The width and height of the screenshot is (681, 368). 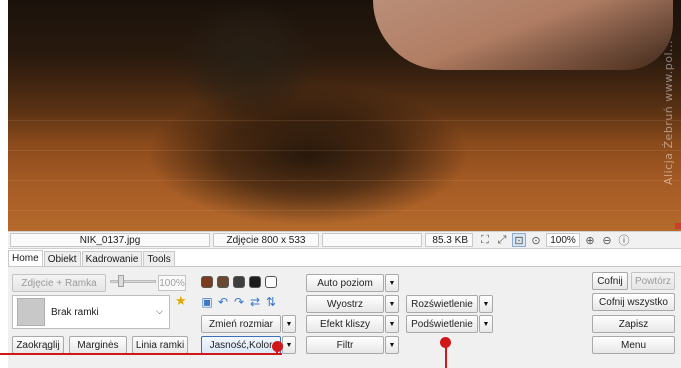 I want to click on frame-slider-value: 100%, so click(x=172, y=283).